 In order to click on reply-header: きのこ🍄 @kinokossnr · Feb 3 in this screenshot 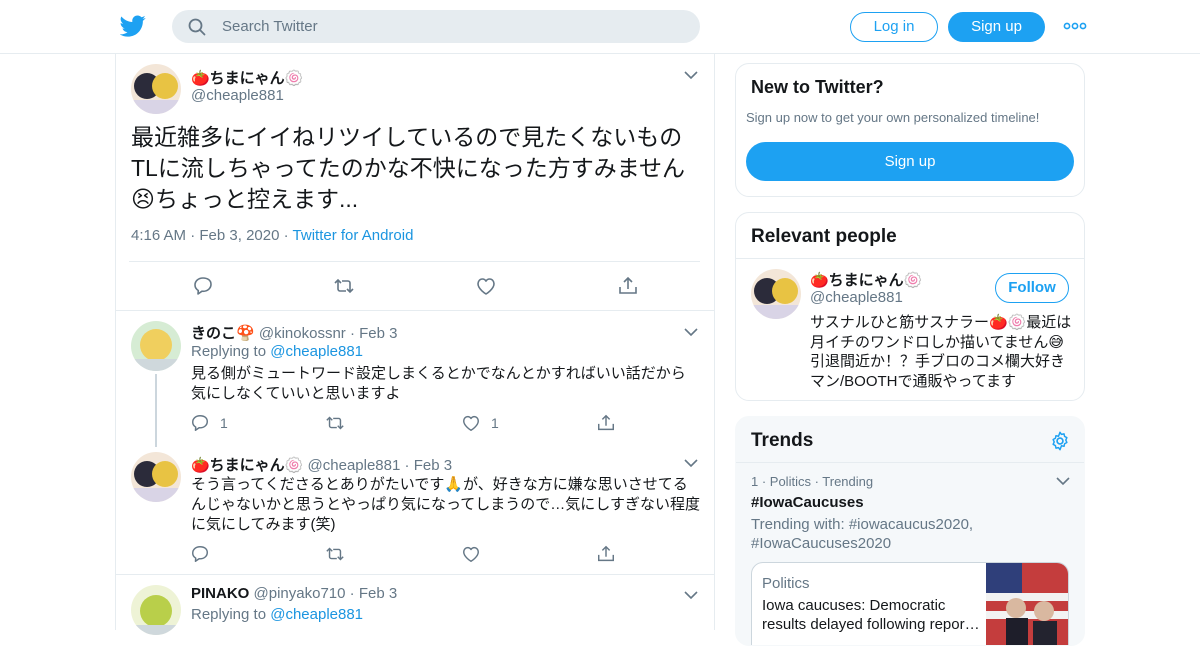, I will do `click(294, 333)`.